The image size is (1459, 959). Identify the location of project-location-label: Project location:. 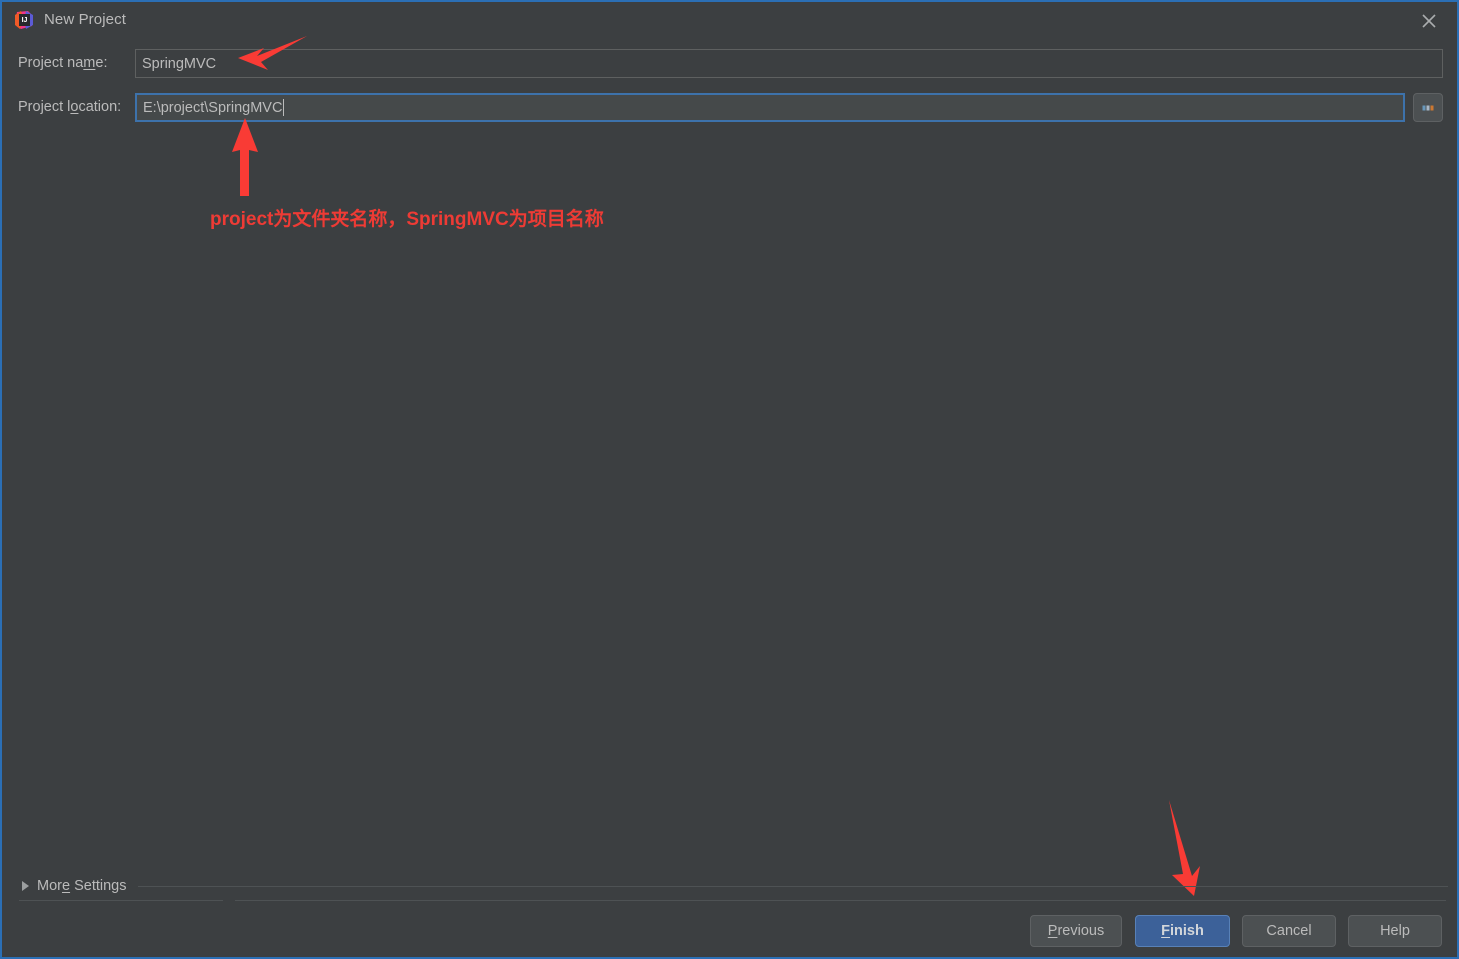
(69, 107).